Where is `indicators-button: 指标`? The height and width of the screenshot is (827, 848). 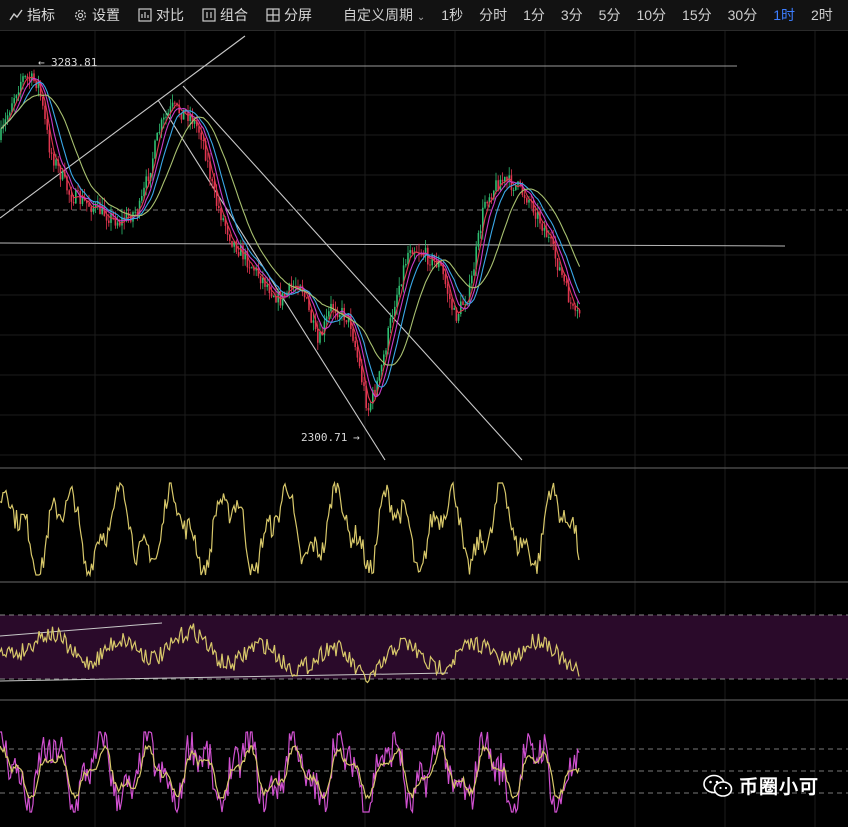 indicators-button: 指标 is located at coordinates (32, 15).